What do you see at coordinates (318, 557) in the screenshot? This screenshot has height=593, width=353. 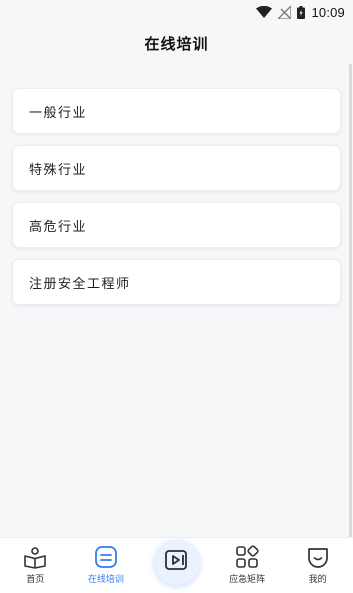 I see `profile-icon` at bounding box center [318, 557].